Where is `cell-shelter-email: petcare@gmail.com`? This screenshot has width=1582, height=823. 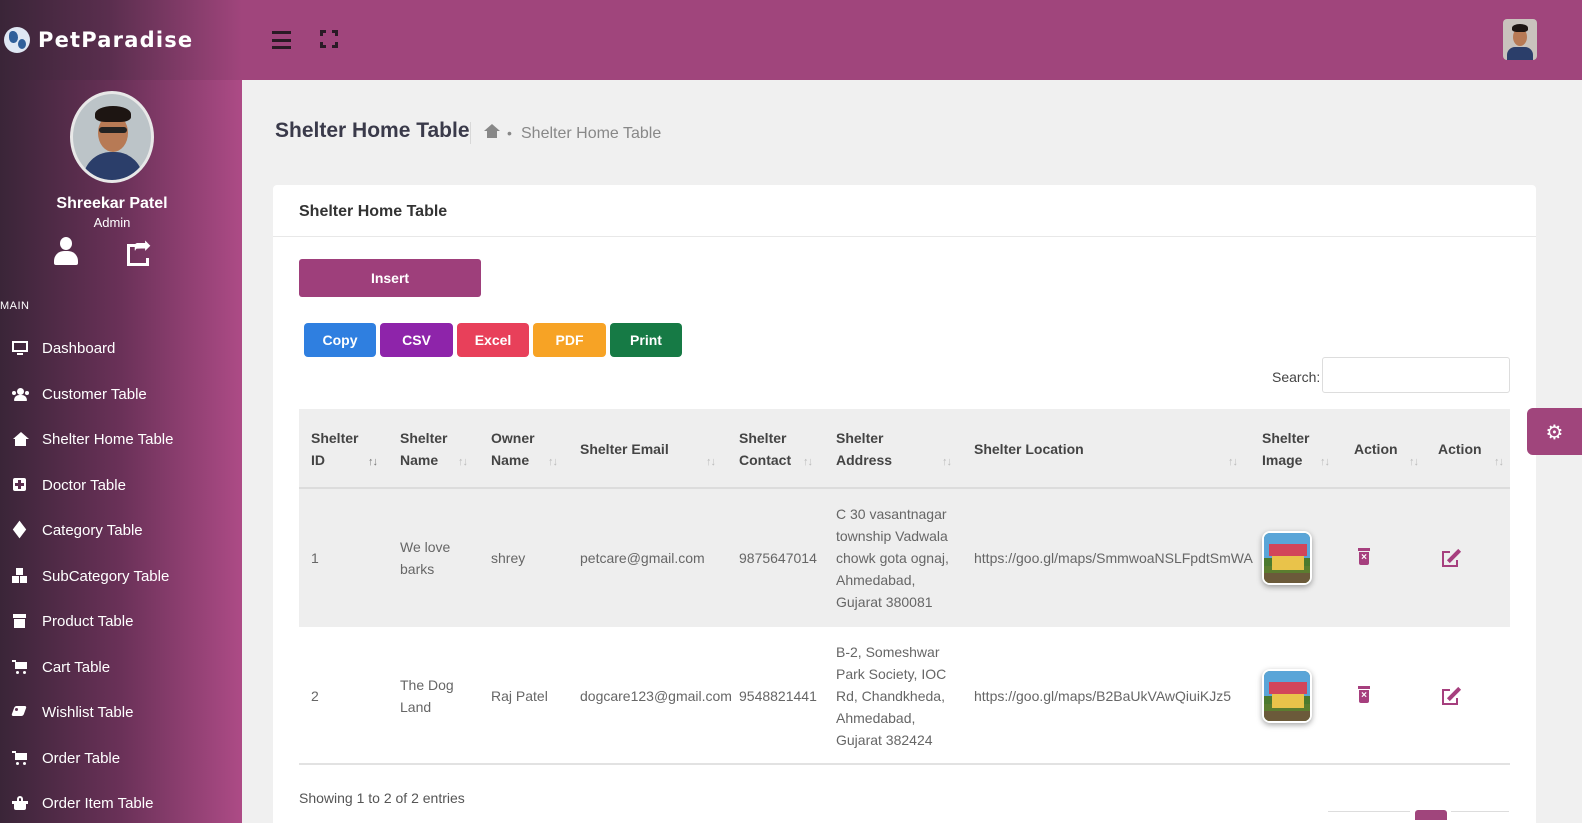
cell-shelter-email: petcare@gmail.com is located at coordinates (642, 558).